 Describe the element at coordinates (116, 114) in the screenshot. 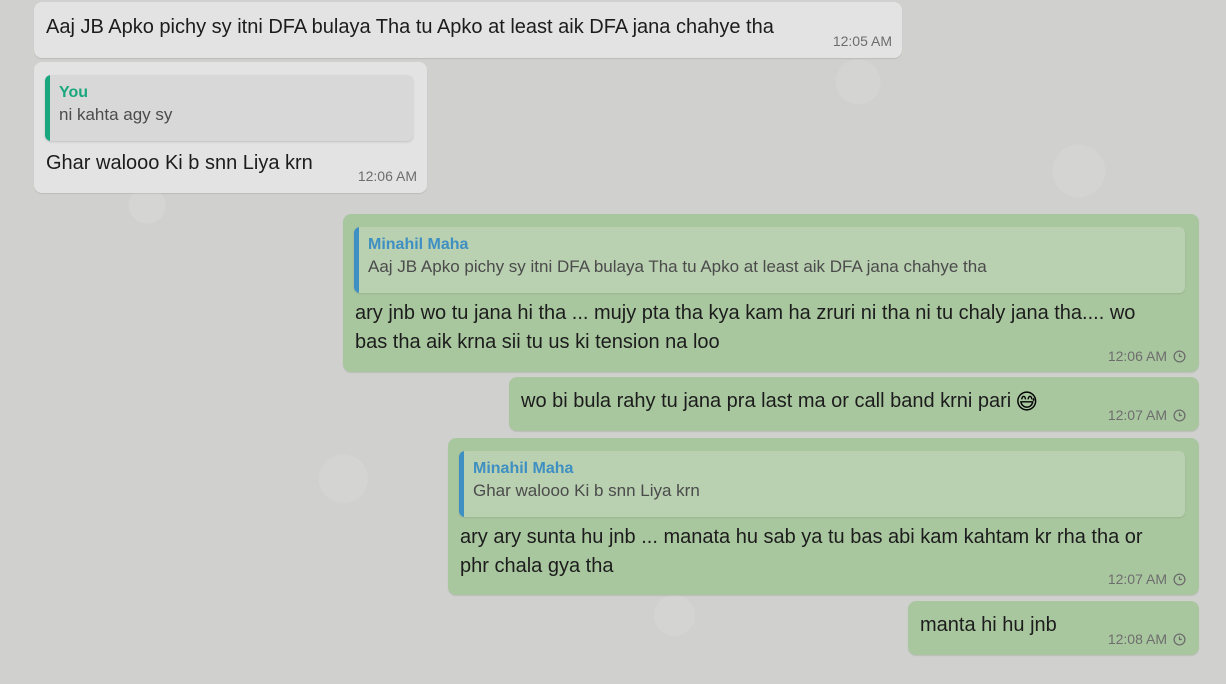

I see `quote-text: ni kahta agy sy` at that location.